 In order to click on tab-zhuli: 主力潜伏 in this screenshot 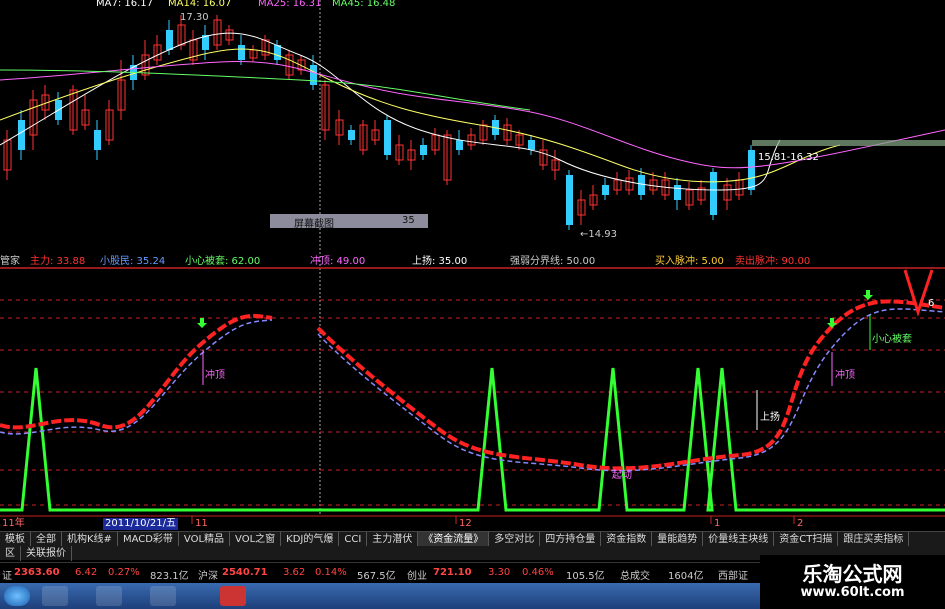, I will do `click(393, 539)`.